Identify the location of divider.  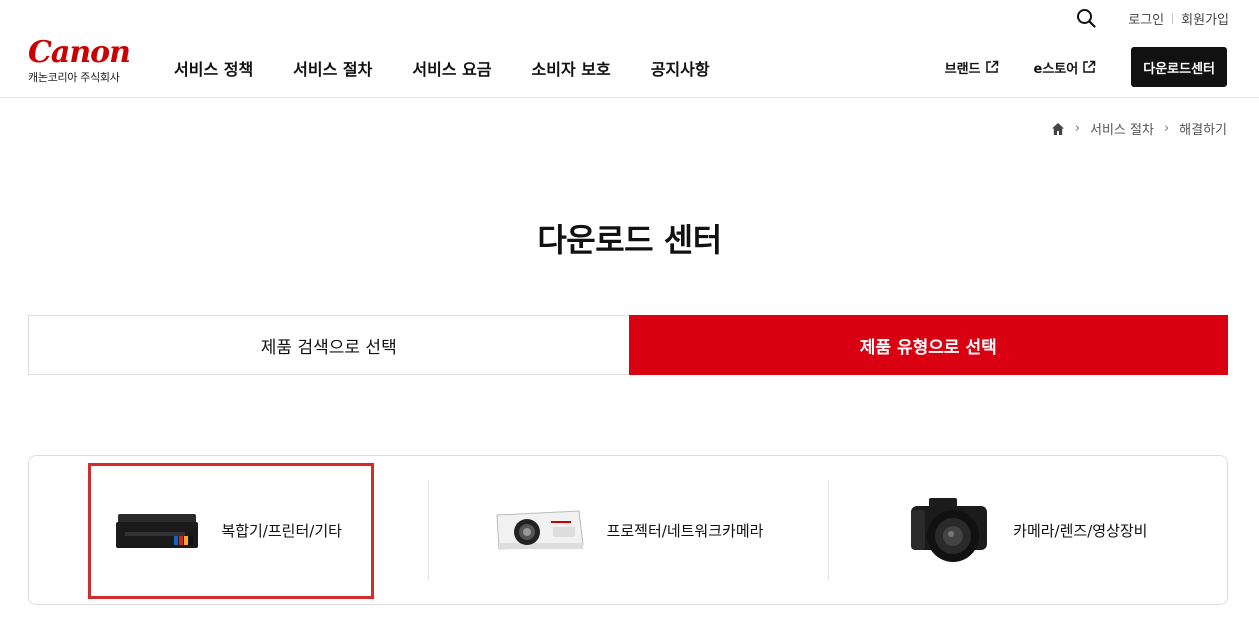
(1173, 18).